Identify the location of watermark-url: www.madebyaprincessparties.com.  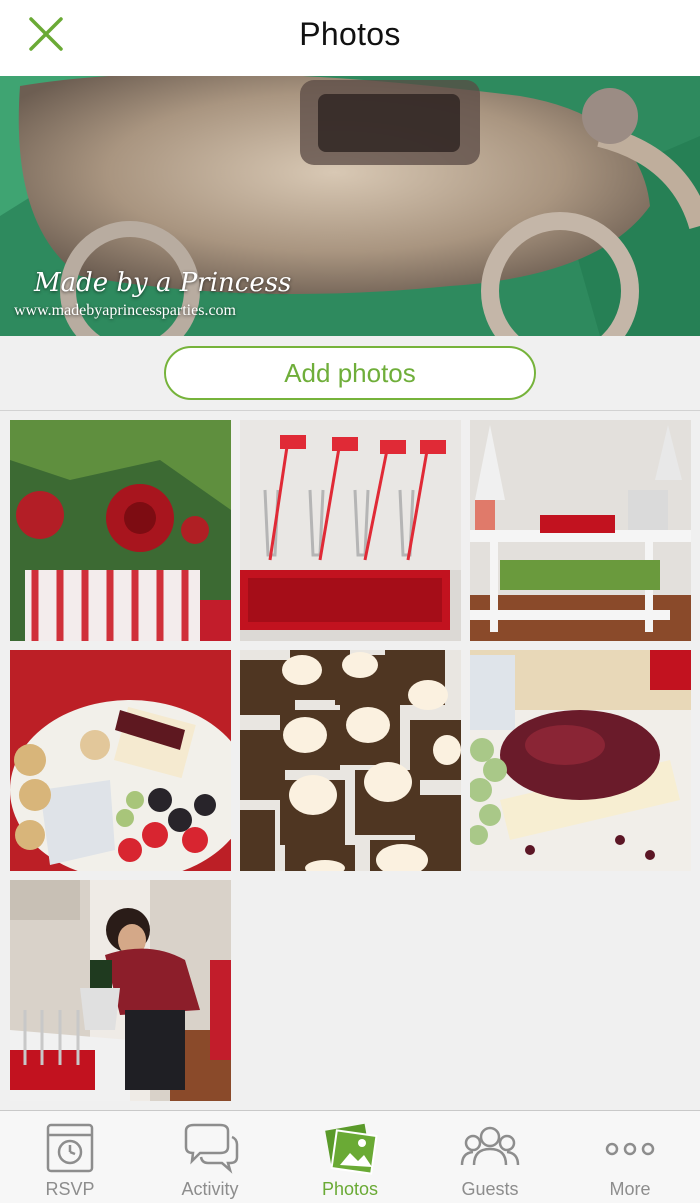
(125, 310).